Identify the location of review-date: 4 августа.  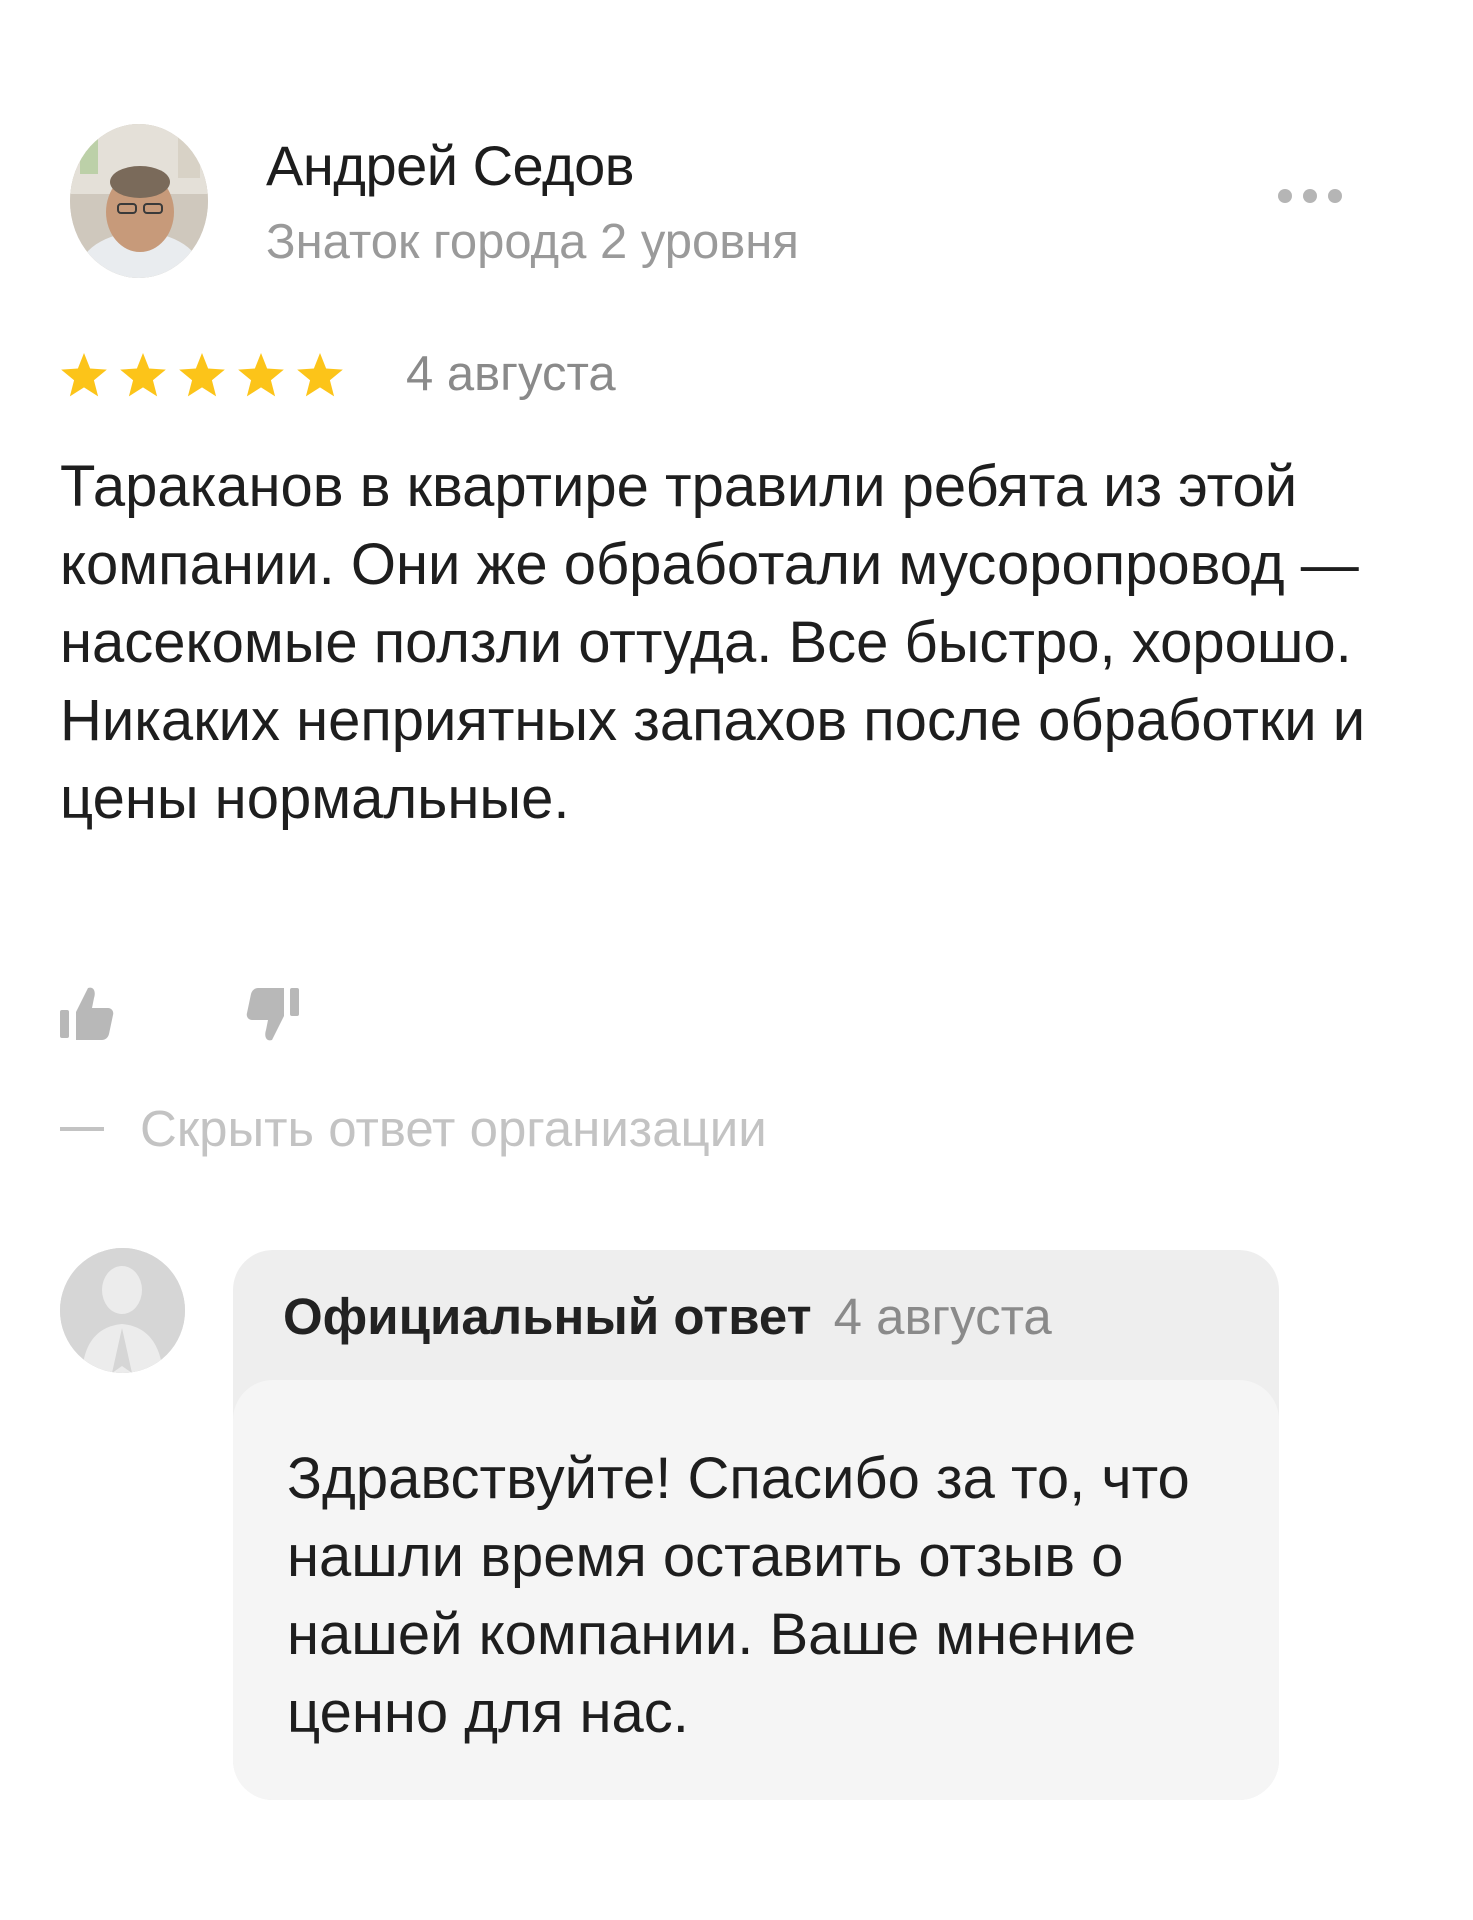
(511, 374).